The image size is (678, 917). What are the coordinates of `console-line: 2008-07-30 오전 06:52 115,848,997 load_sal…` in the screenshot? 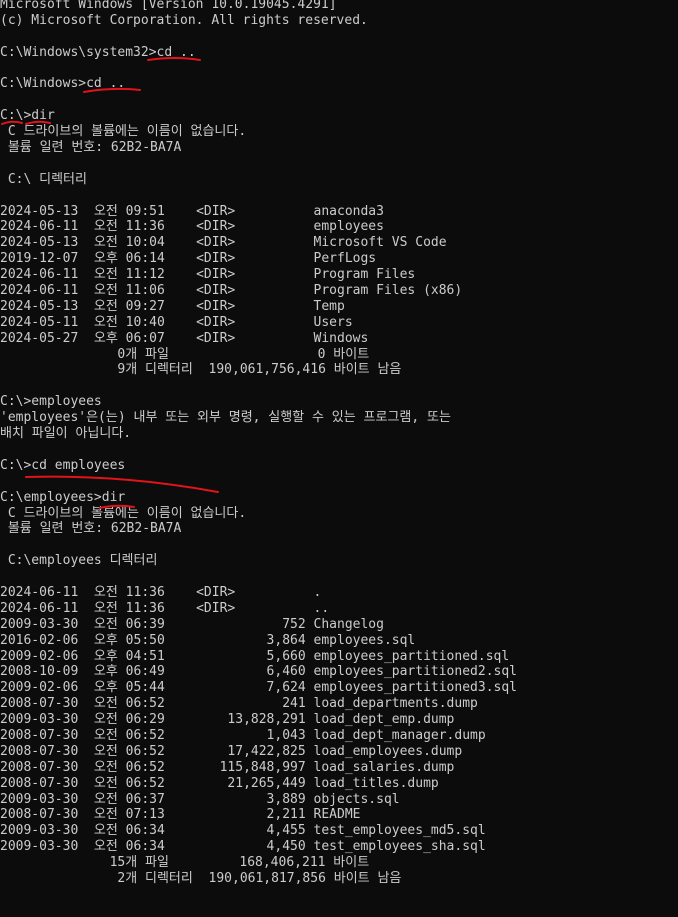 It's located at (227, 767).